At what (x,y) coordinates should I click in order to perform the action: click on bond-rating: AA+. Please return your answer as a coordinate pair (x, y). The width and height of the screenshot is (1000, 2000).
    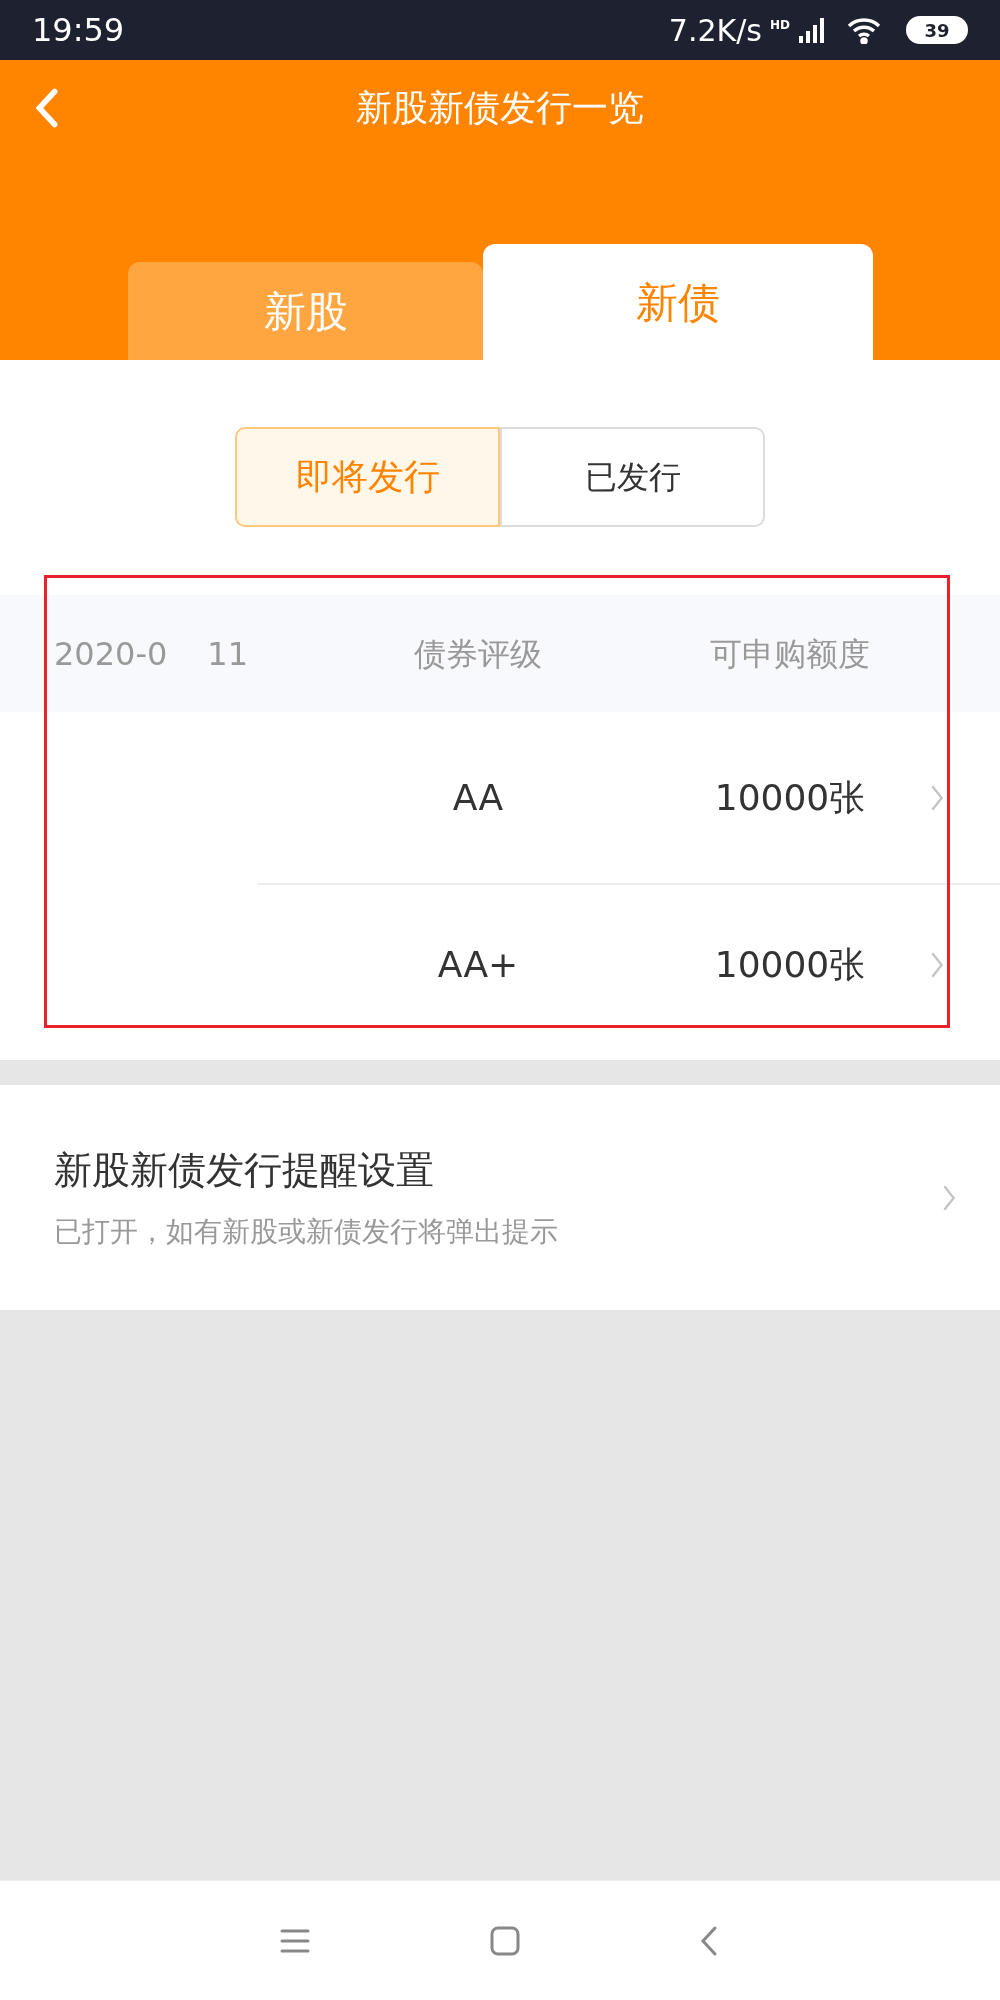
    Looking at the image, I should click on (478, 965).